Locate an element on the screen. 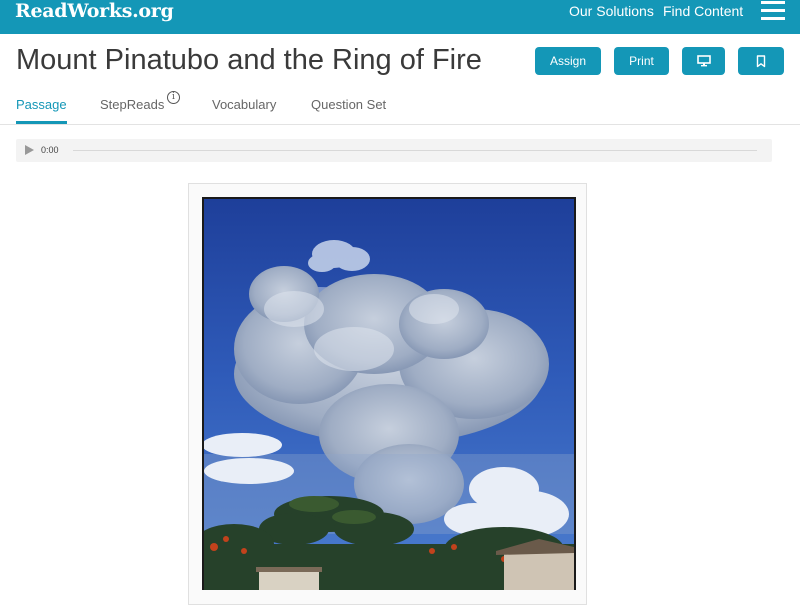  monitor-icon is located at coordinates (703, 61).